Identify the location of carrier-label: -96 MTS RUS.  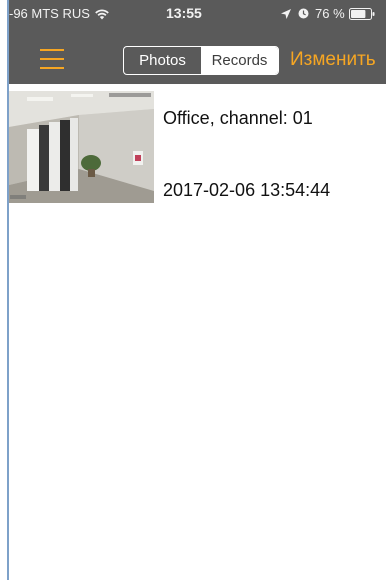
(49, 13).